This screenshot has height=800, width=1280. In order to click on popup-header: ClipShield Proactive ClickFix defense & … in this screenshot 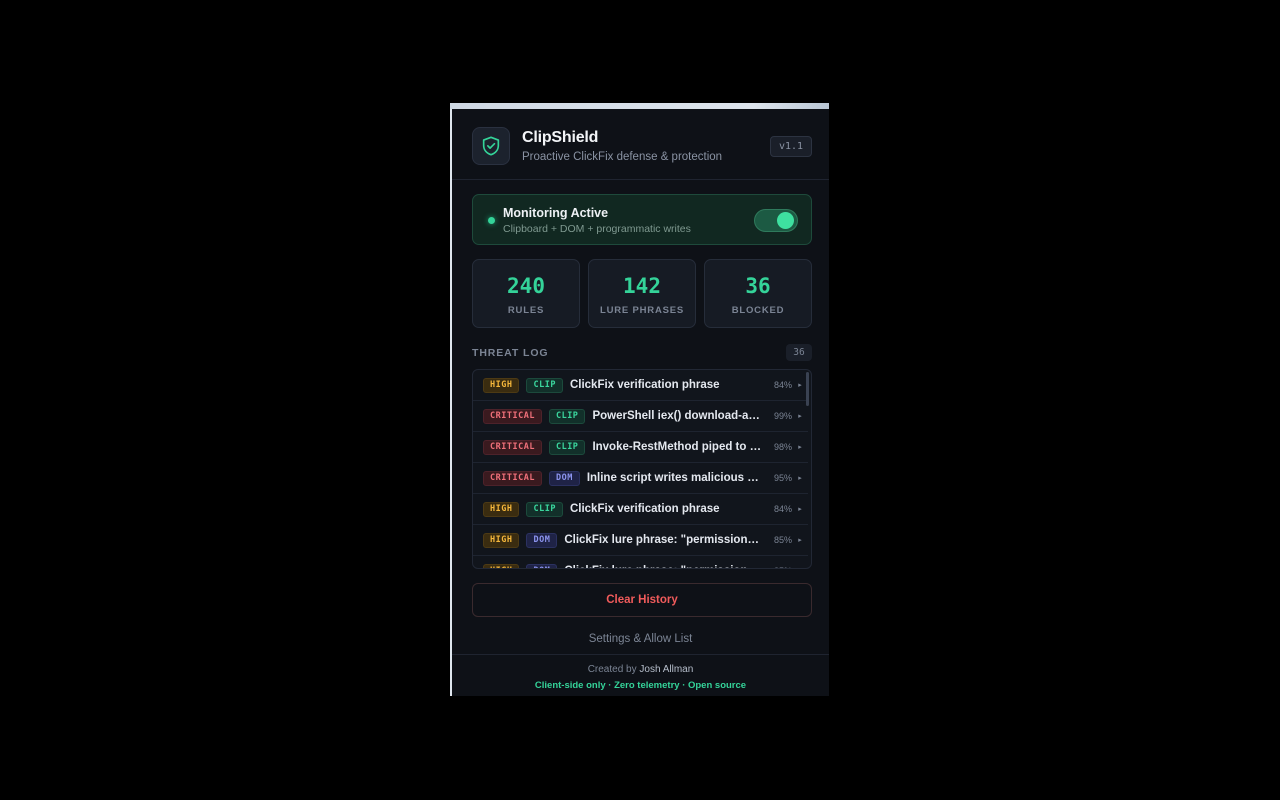, I will do `click(640, 144)`.